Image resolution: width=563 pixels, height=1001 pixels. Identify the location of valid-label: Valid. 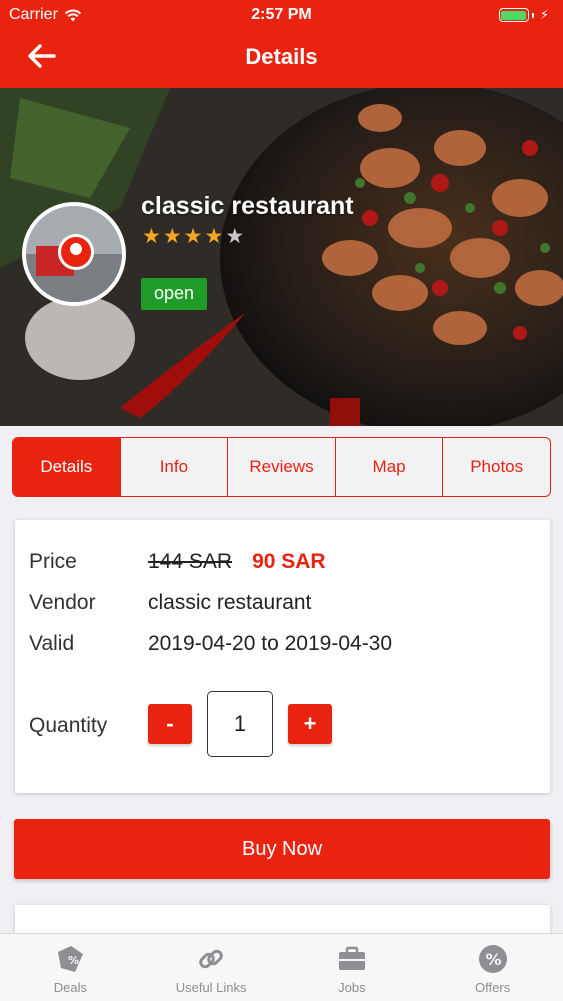
(52, 643).